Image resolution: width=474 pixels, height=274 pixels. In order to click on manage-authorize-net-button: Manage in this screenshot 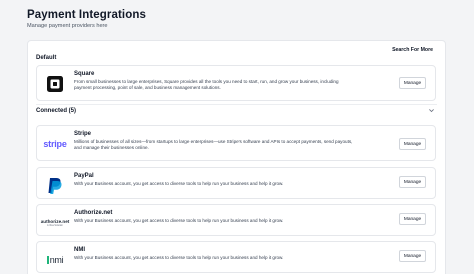, I will do `click(412, 219)`.